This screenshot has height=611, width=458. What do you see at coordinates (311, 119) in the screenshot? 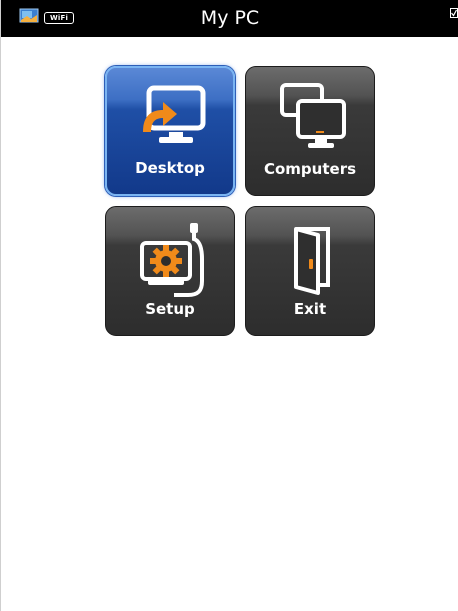
I see `computers-icon` at bounding box center [311, 119].